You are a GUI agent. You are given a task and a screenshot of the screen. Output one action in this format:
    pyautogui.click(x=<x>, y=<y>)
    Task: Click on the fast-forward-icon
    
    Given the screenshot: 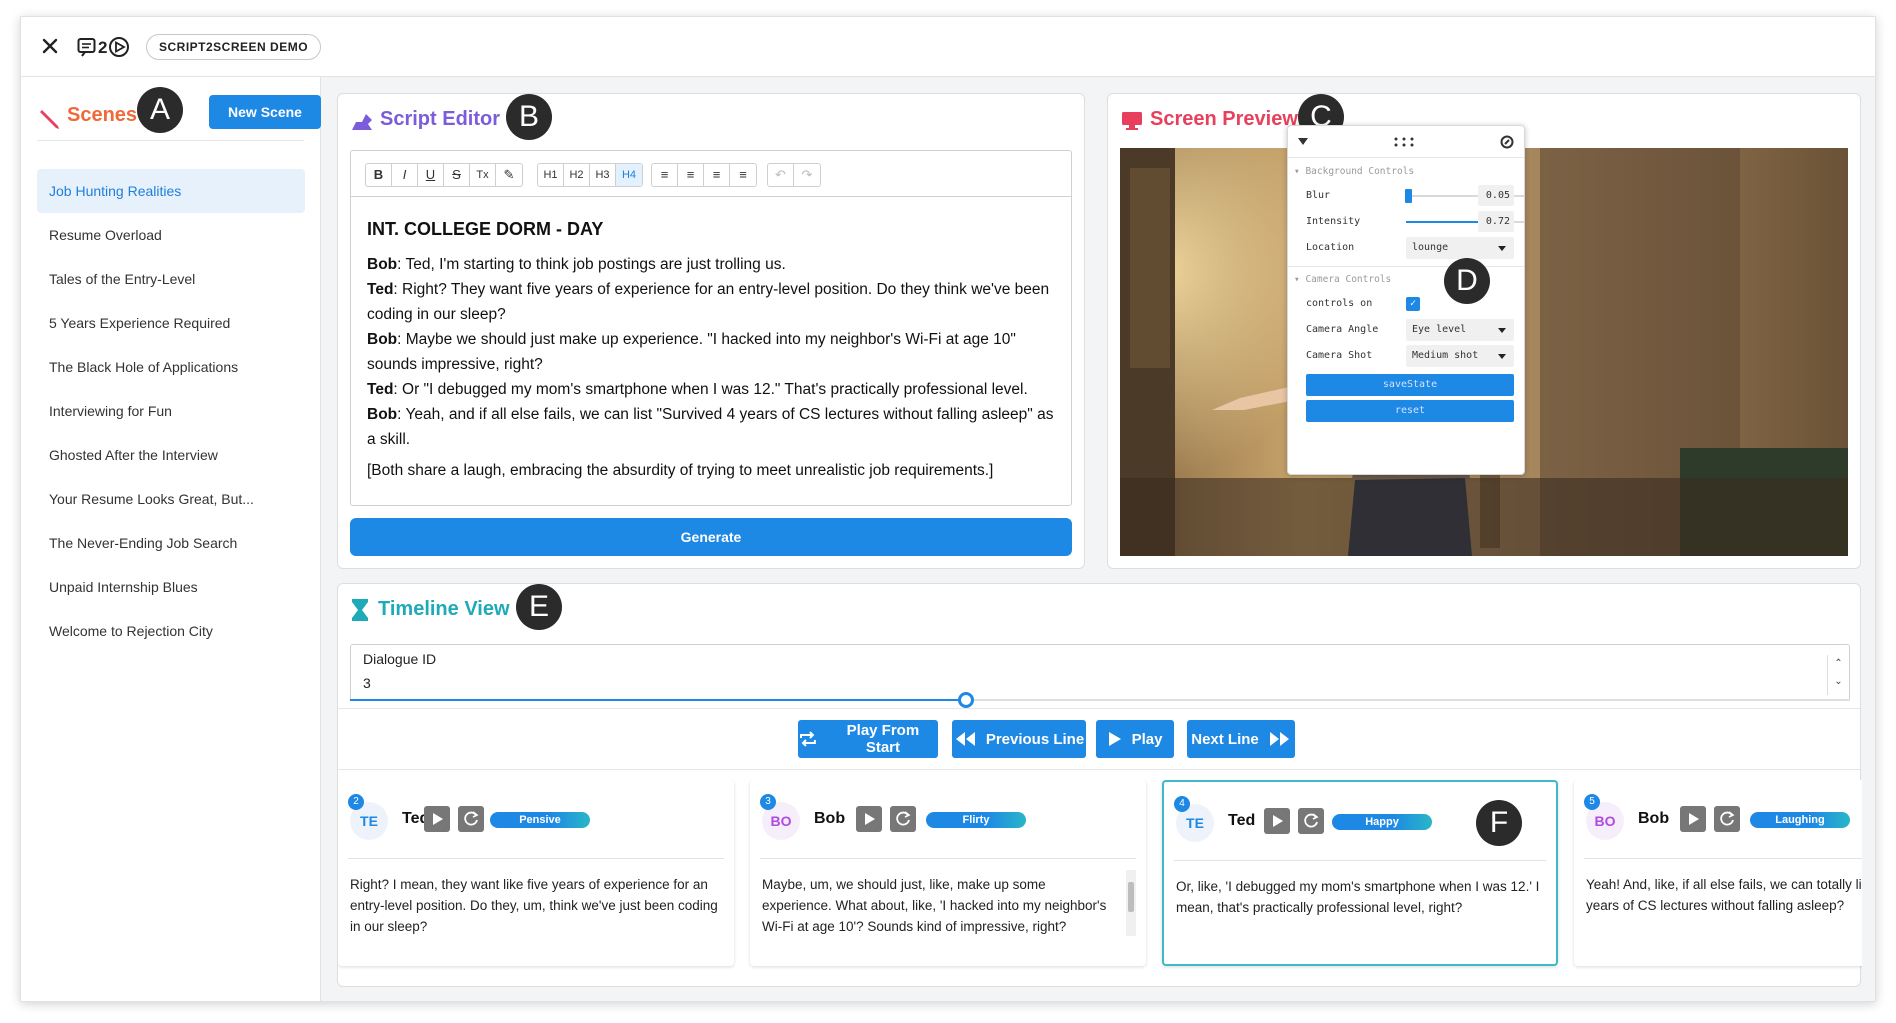 What is the action you would take?
    pyautogui.click(x=1279, y=739)
    